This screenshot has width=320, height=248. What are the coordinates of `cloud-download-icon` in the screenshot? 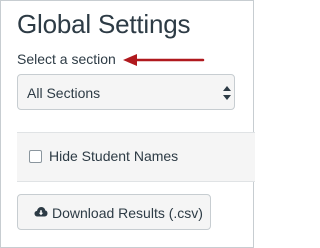 It's located at (41, 212).